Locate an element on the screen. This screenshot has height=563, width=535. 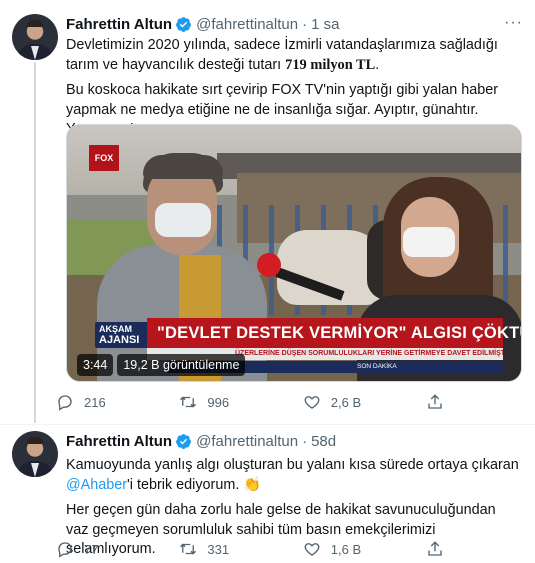
timestamp: 1 sa is located at coordinates (325, 24).